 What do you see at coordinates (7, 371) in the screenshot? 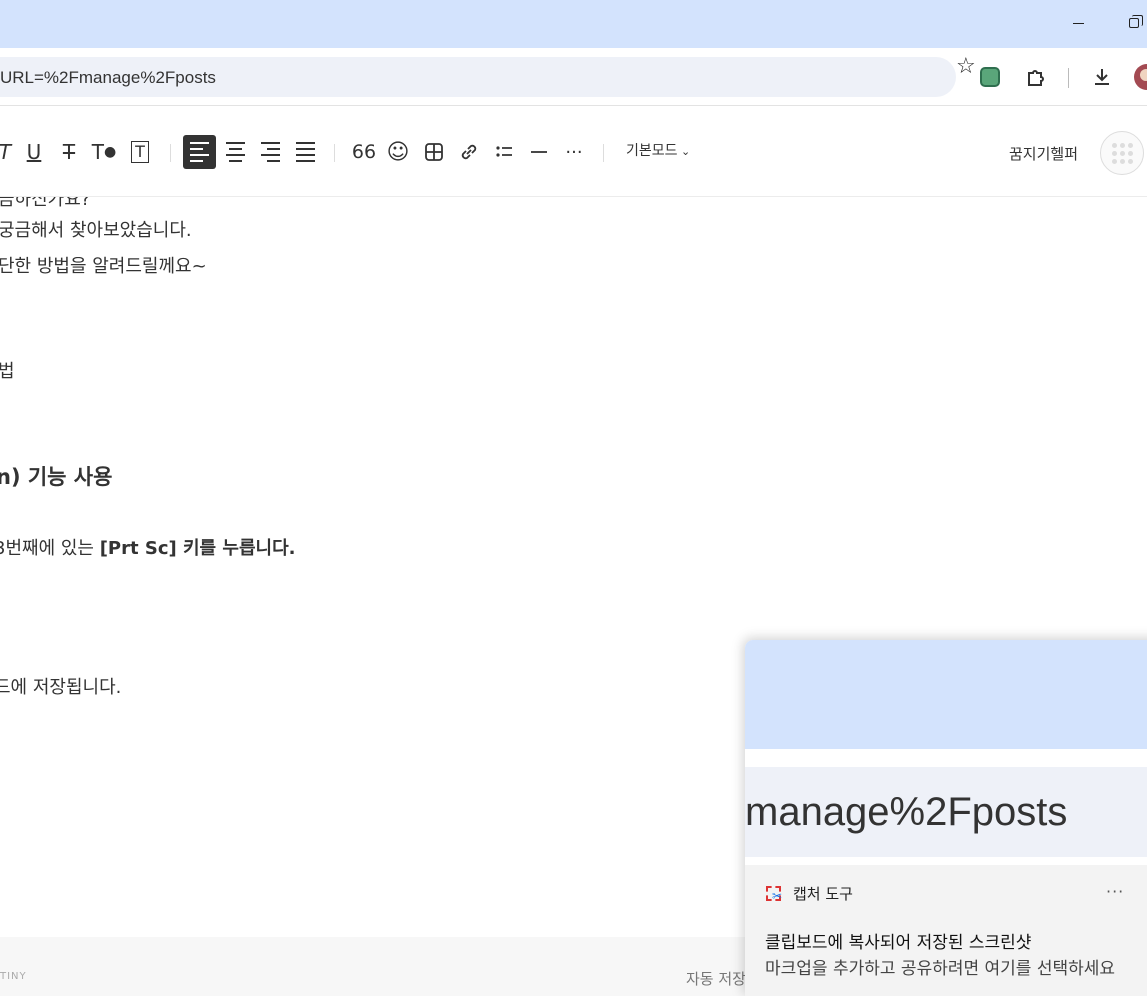
I see `content-line: 법` at bounding box center [7, 371].